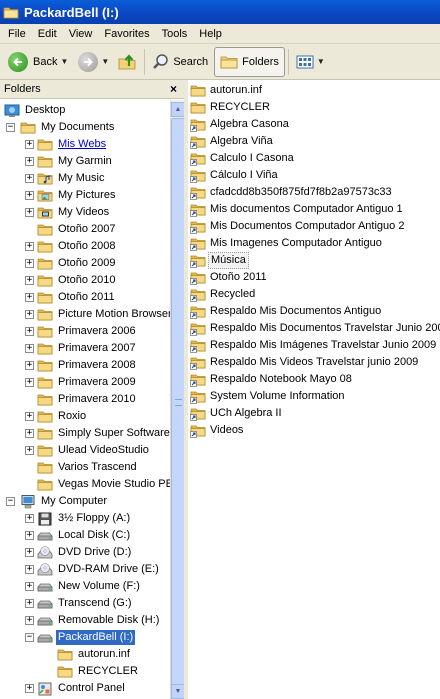  What do you see at coordinates (178, 403) in the screenshot?
I see `scroll-thumb` at bounding box center [178, 403].